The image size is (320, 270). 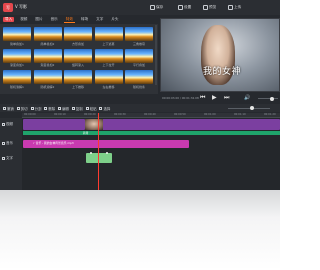 I want to click on media-thumbnail: 上下拉开, so click(x=108, y=58).